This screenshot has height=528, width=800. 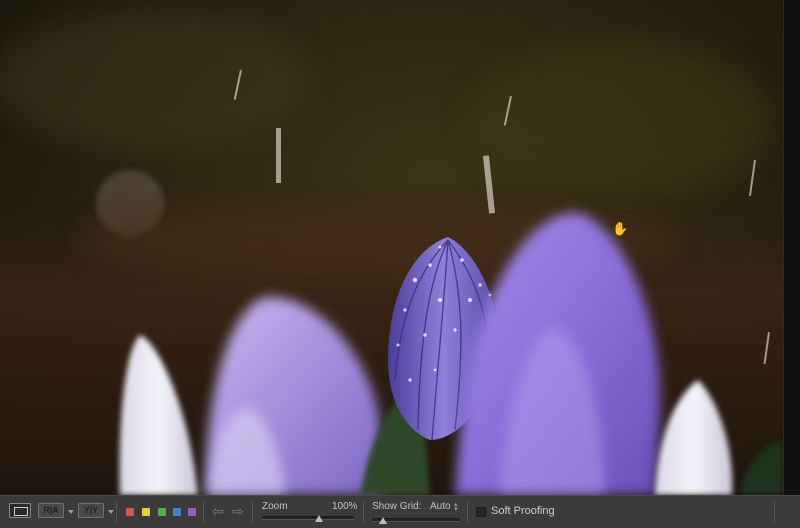 I want to click on color-label-purple, so click(x=192, y=512).